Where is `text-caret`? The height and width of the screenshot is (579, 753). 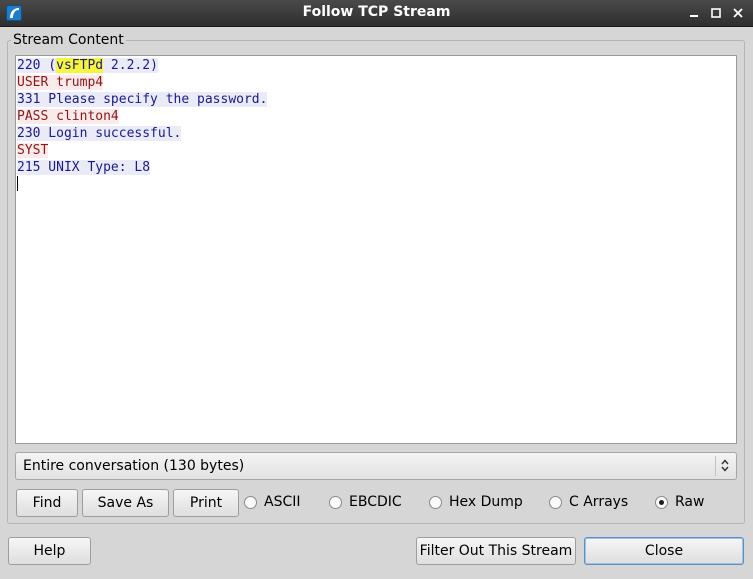
text-caret is located at coordinates (17, 183).